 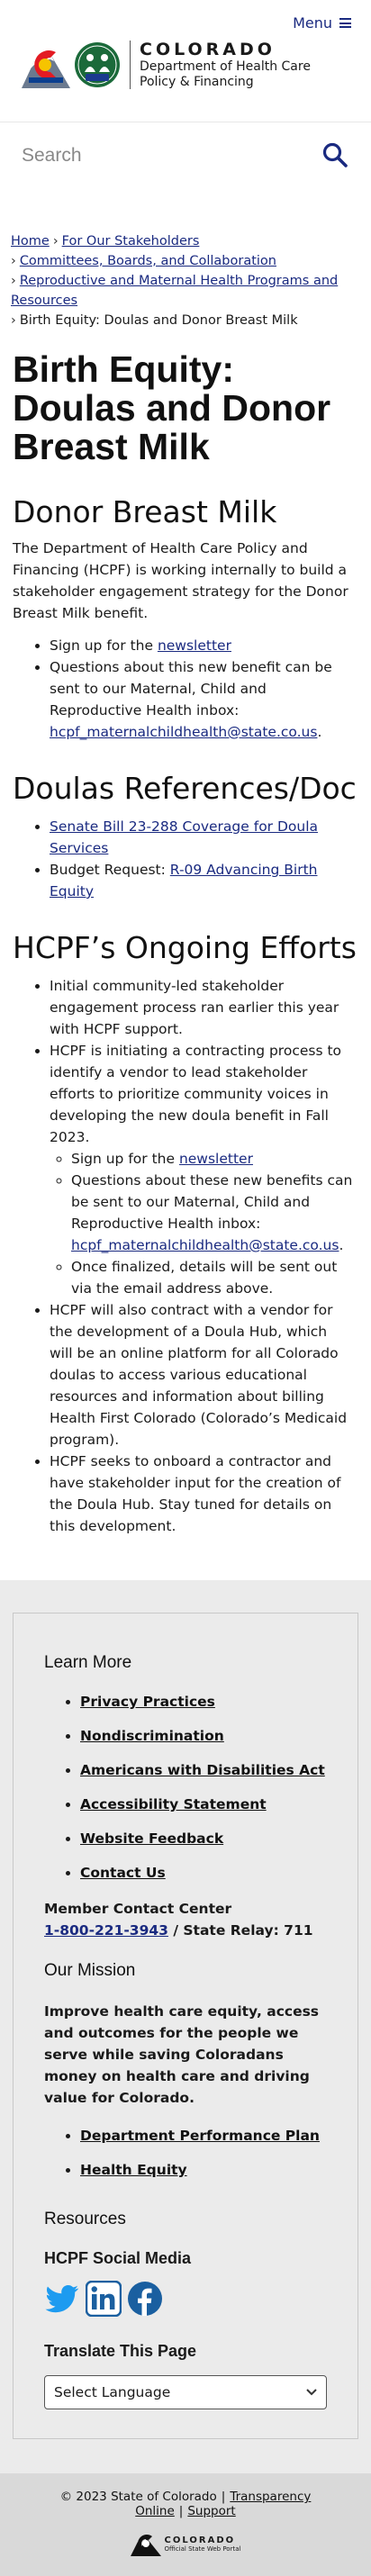 I want to click on search-bar-region: Search, so click(x=185, y=163).